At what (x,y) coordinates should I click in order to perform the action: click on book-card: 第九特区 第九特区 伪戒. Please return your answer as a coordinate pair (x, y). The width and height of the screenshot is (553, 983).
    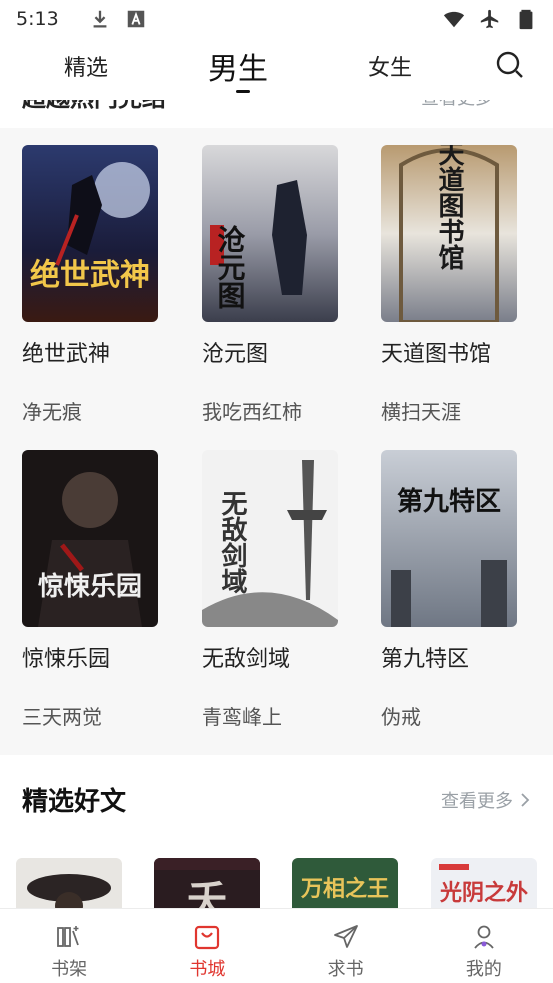
    Looking at the image, I should click on (456, 590).